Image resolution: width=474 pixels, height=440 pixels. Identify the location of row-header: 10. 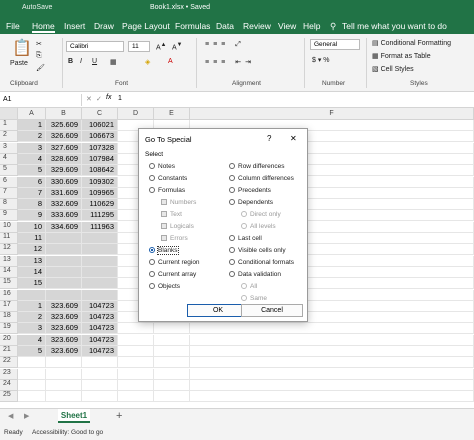
(9, 227).